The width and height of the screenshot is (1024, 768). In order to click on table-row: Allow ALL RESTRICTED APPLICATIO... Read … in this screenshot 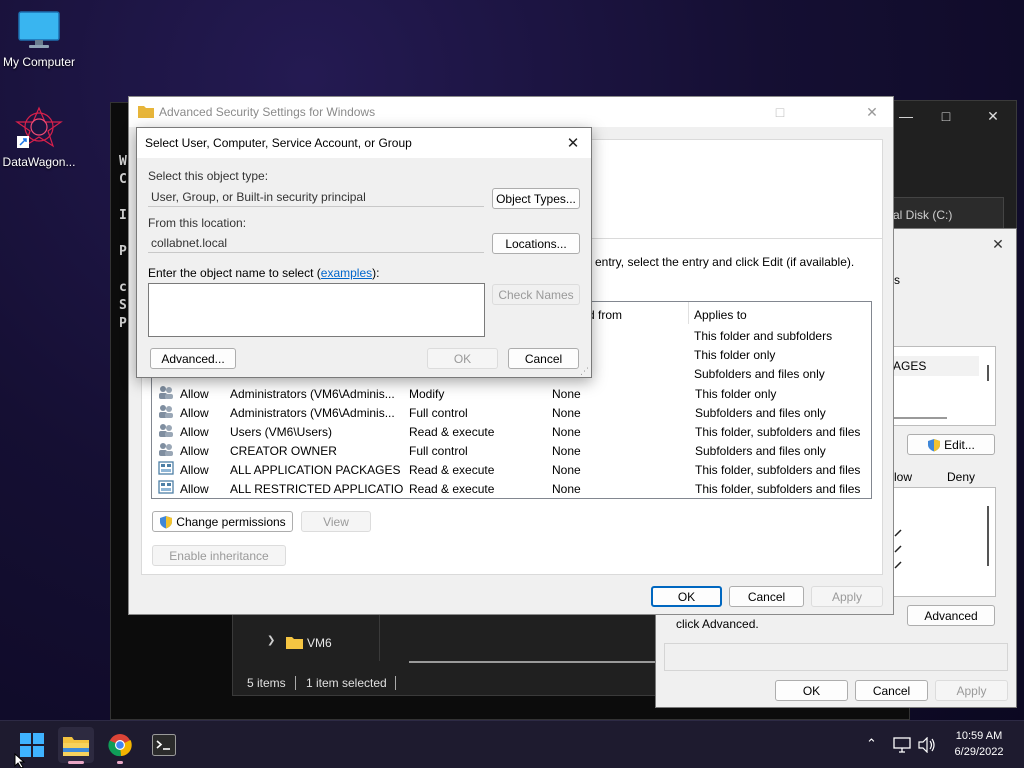, I will do `click(511, 488)`.